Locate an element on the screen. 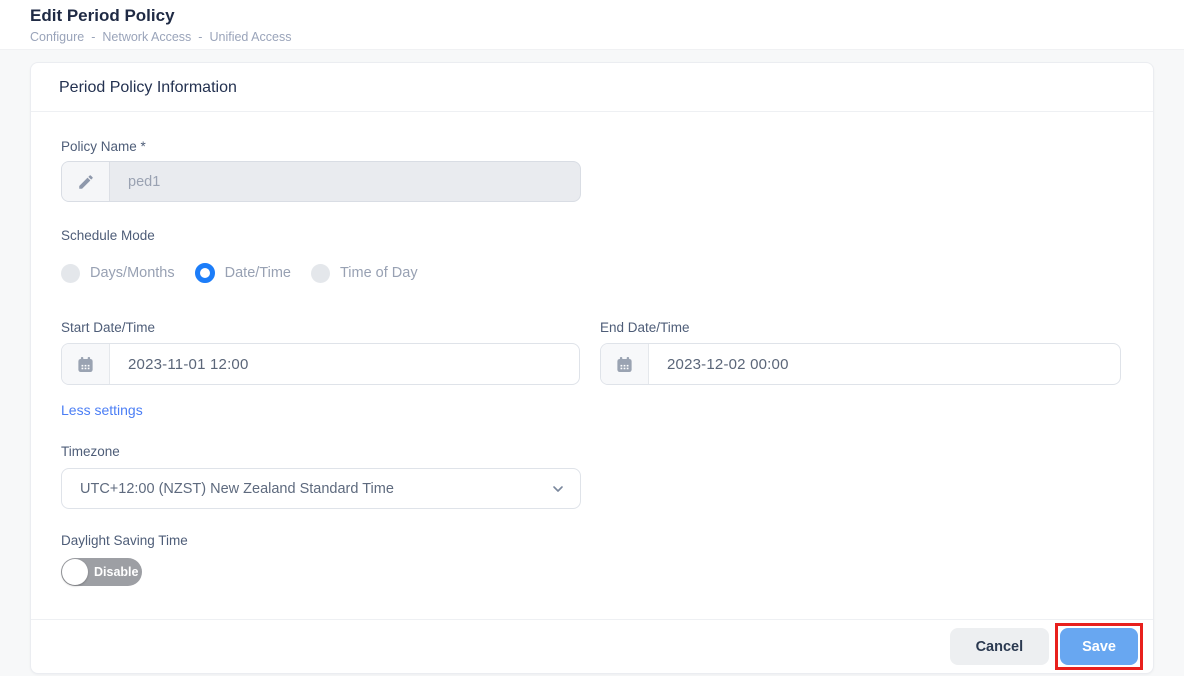  end-datetime-input: 2023-12-02 00:00 is located at coordinates (860, 364).